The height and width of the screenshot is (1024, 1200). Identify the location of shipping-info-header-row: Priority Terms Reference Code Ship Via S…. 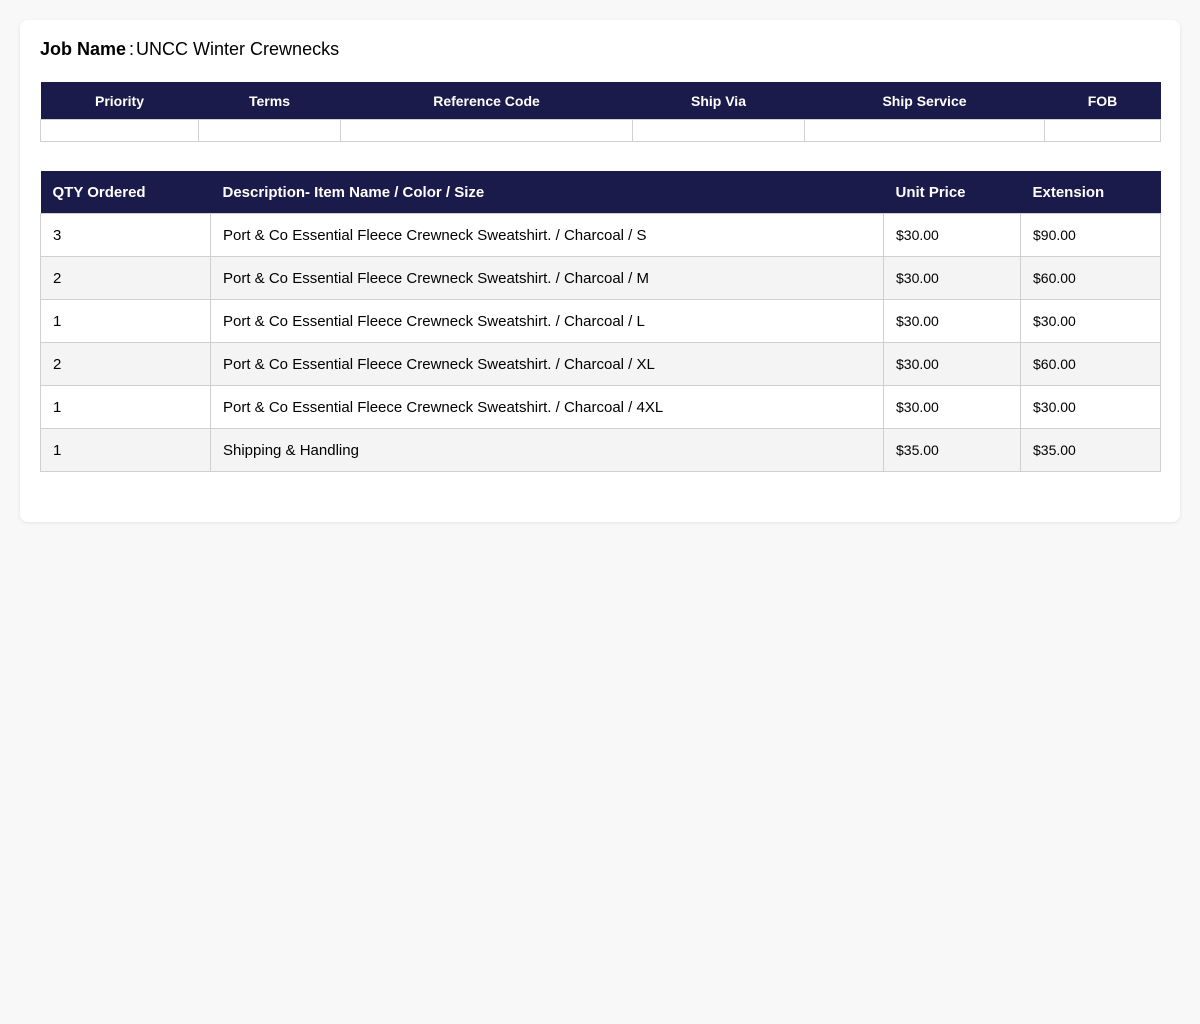
(600, 101).